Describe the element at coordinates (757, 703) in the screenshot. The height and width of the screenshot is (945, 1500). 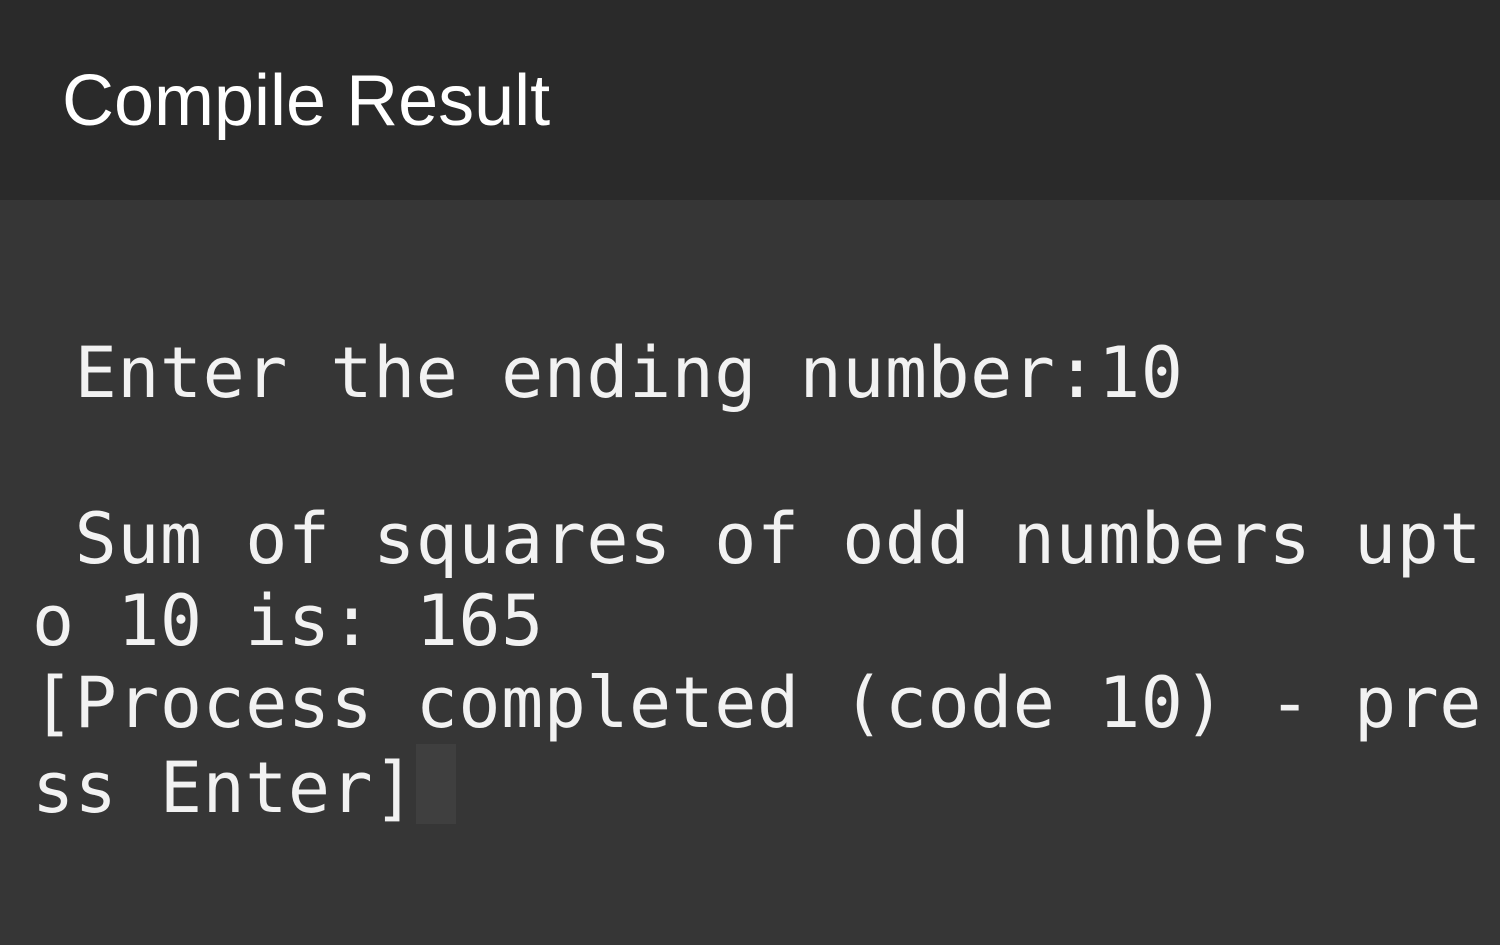
I see `console-line-status-1: [Process completed (code 10) - pre` at that location.